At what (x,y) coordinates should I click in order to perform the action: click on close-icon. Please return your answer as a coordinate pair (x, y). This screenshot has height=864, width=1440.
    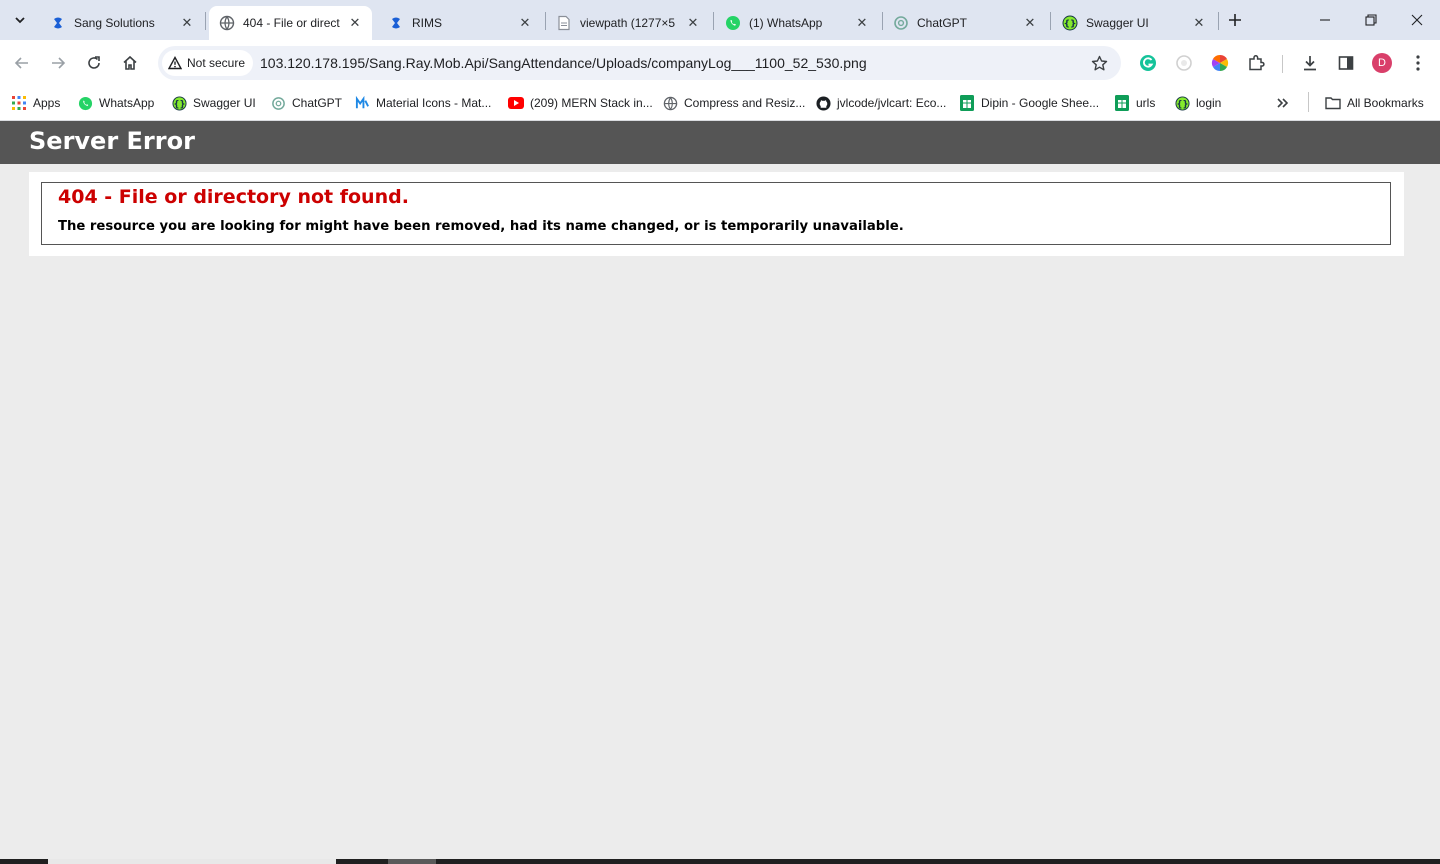
    Looking at the image, I should click on (1417, 20).